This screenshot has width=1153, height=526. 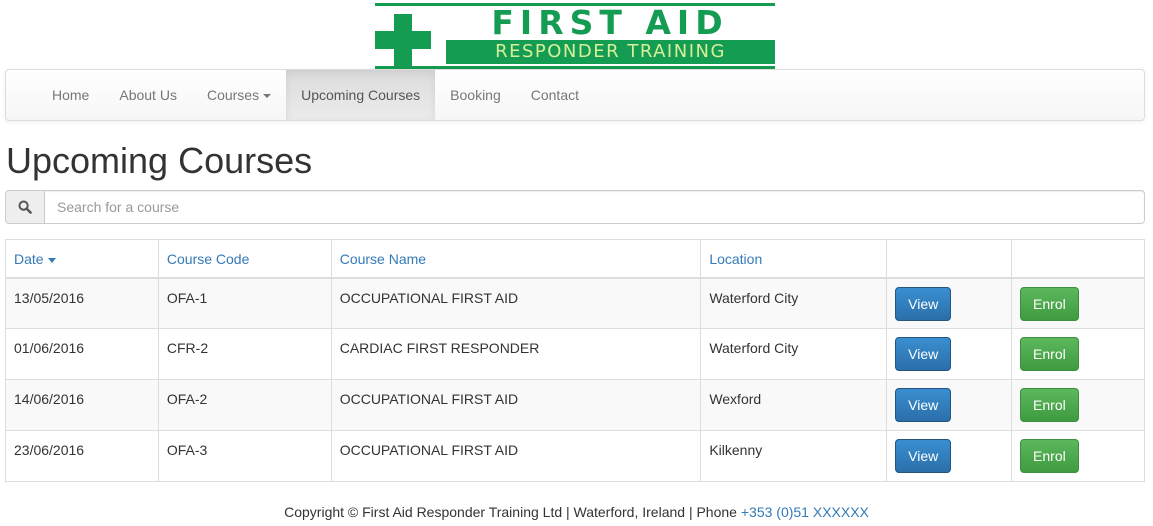 I want to click on column-header-label: Course Code, so click(x=208, y=258).